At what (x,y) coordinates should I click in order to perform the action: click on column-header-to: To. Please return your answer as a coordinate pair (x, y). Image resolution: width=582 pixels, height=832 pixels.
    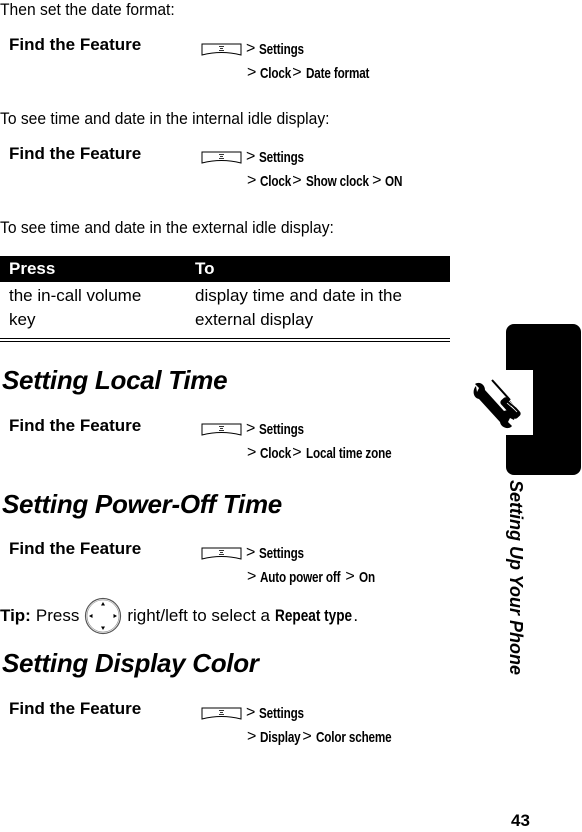
    Looking at the image, I should click on (205, 268).